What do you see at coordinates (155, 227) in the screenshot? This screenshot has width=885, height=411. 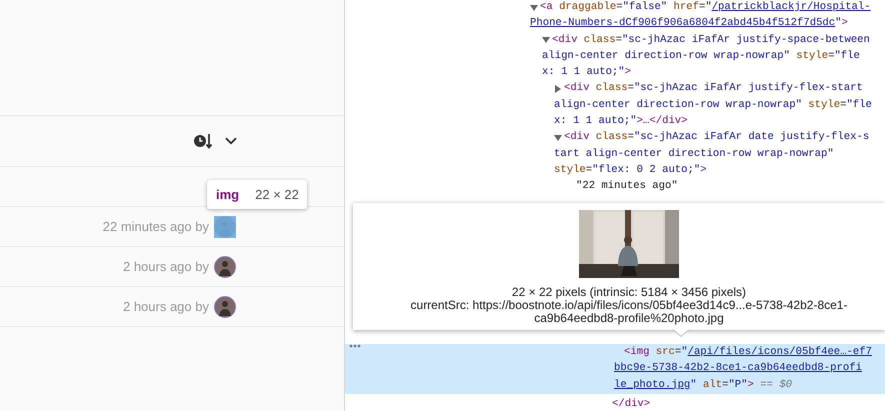 I see `updated-time: 22 minutes ago by` at bounding box center [155, 227].